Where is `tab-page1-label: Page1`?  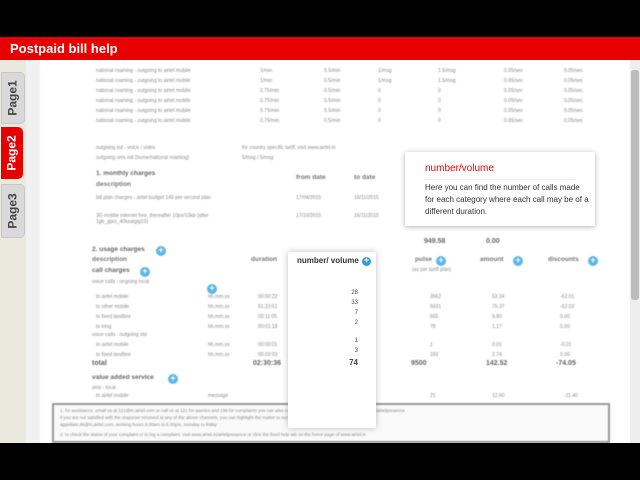 tab-page1-label: Page1 is located at coordinates (13, 98).